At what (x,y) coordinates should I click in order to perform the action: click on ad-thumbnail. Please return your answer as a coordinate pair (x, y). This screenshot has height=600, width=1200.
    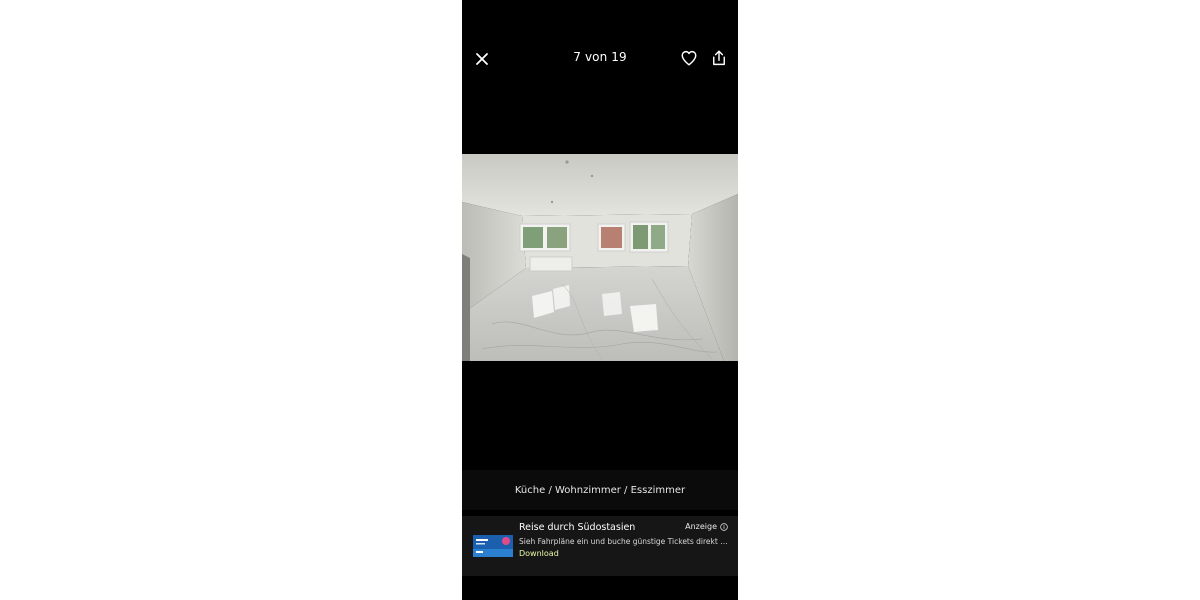
    Looking at the image, I should click on (493, 546).